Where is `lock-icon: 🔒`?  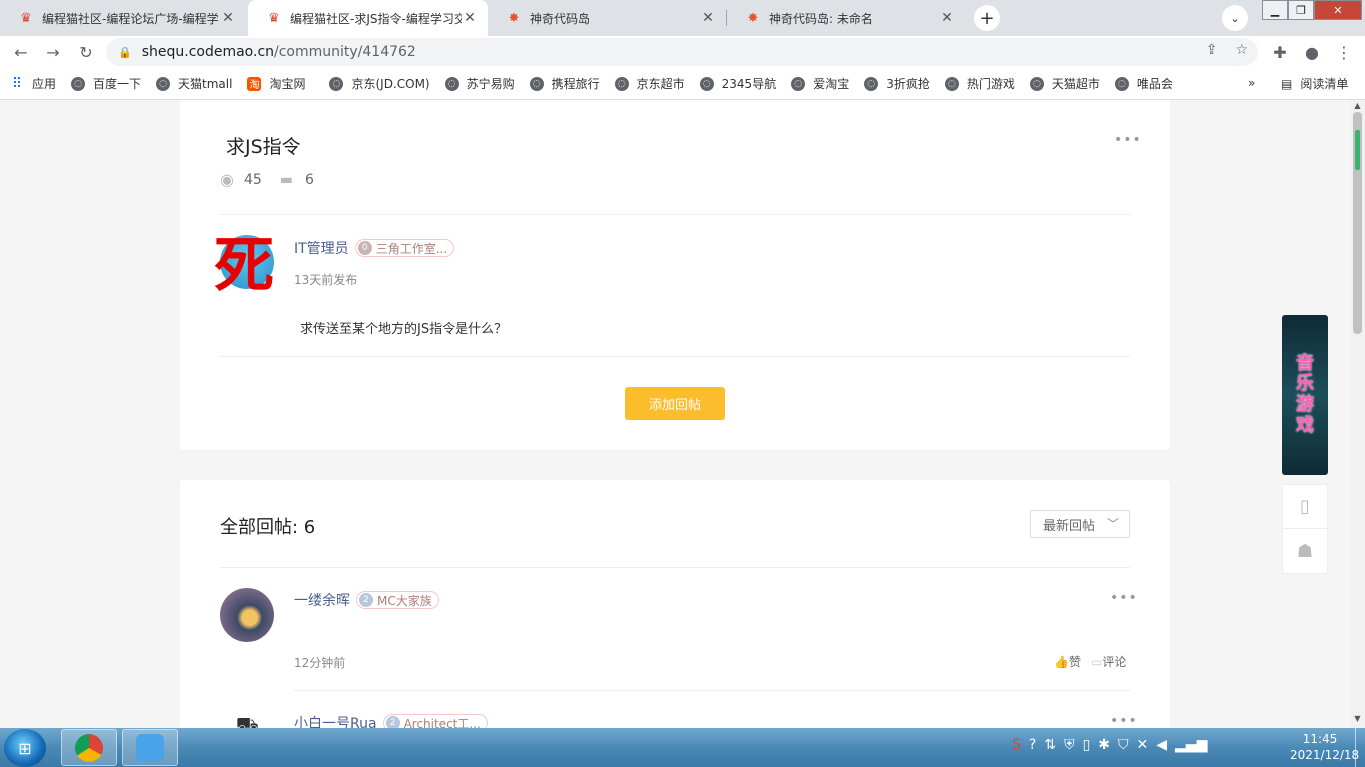 lock-icon: 🔒 is located at coordinates (125, 52).